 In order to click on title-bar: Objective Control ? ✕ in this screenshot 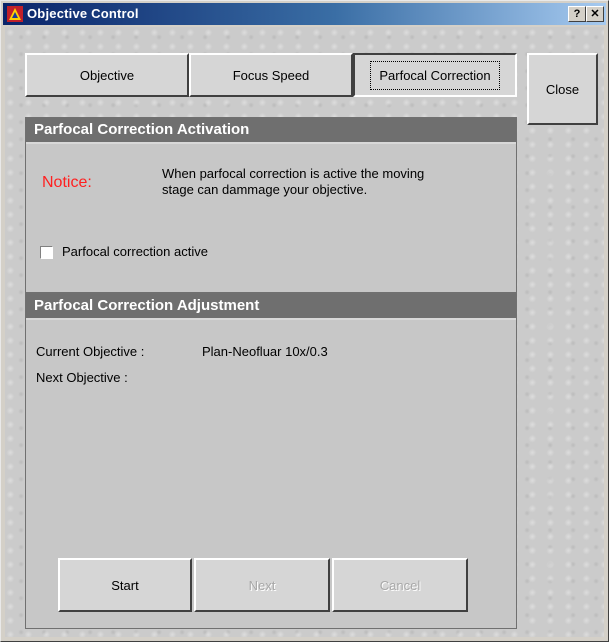, I will do `click(304, 14)`.